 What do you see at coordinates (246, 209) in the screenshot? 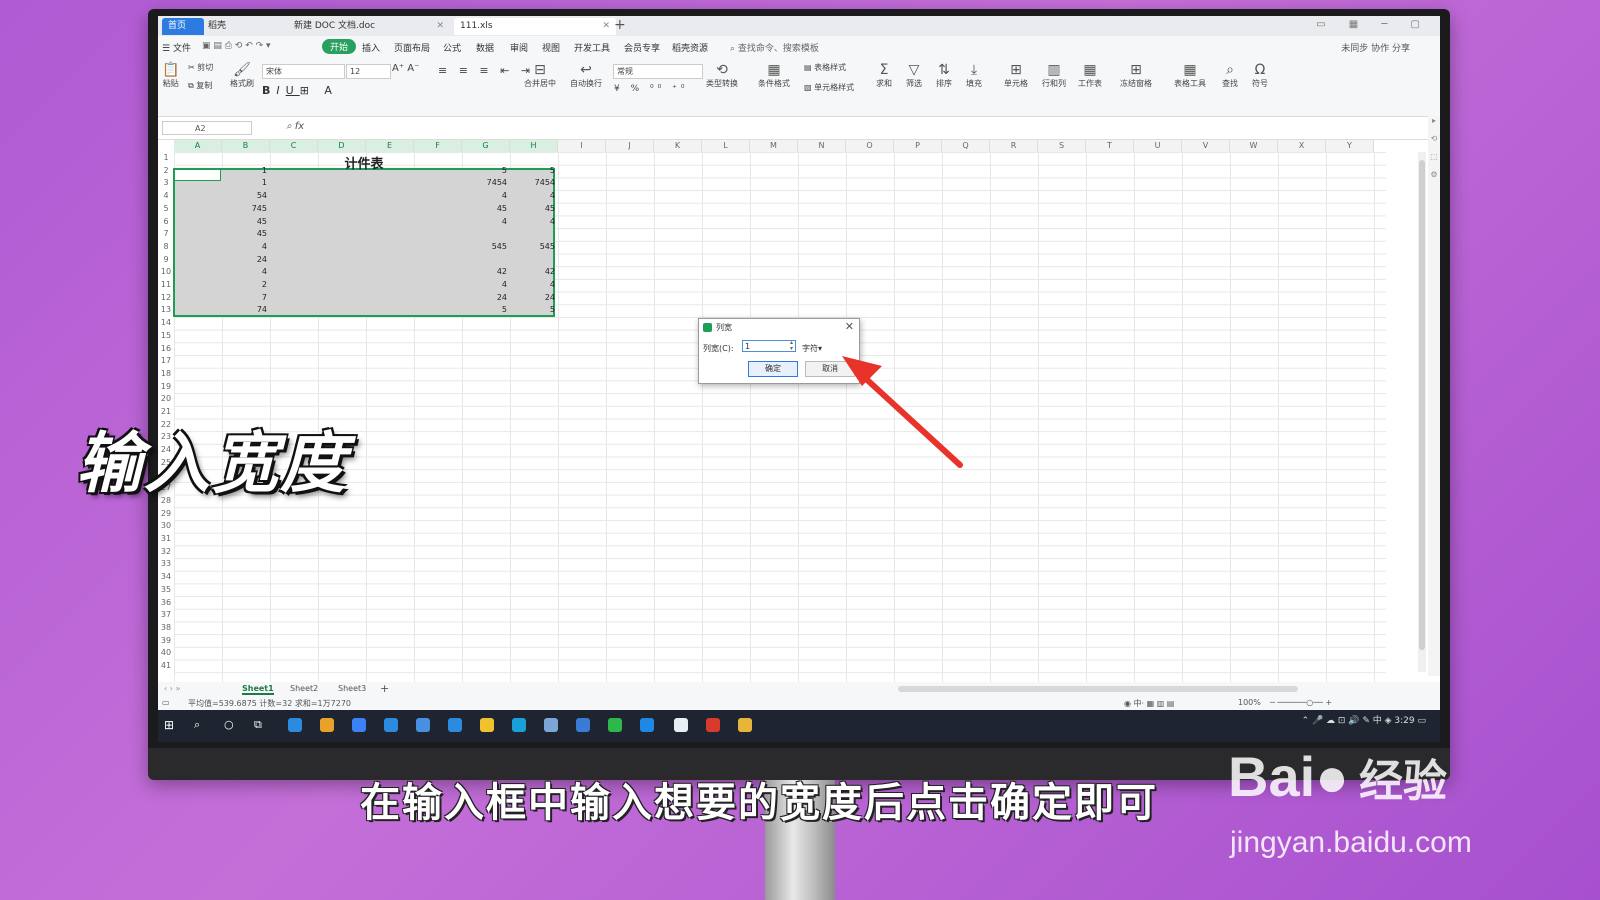
I see `table-cell: 745` at bounding box center [246, 209].